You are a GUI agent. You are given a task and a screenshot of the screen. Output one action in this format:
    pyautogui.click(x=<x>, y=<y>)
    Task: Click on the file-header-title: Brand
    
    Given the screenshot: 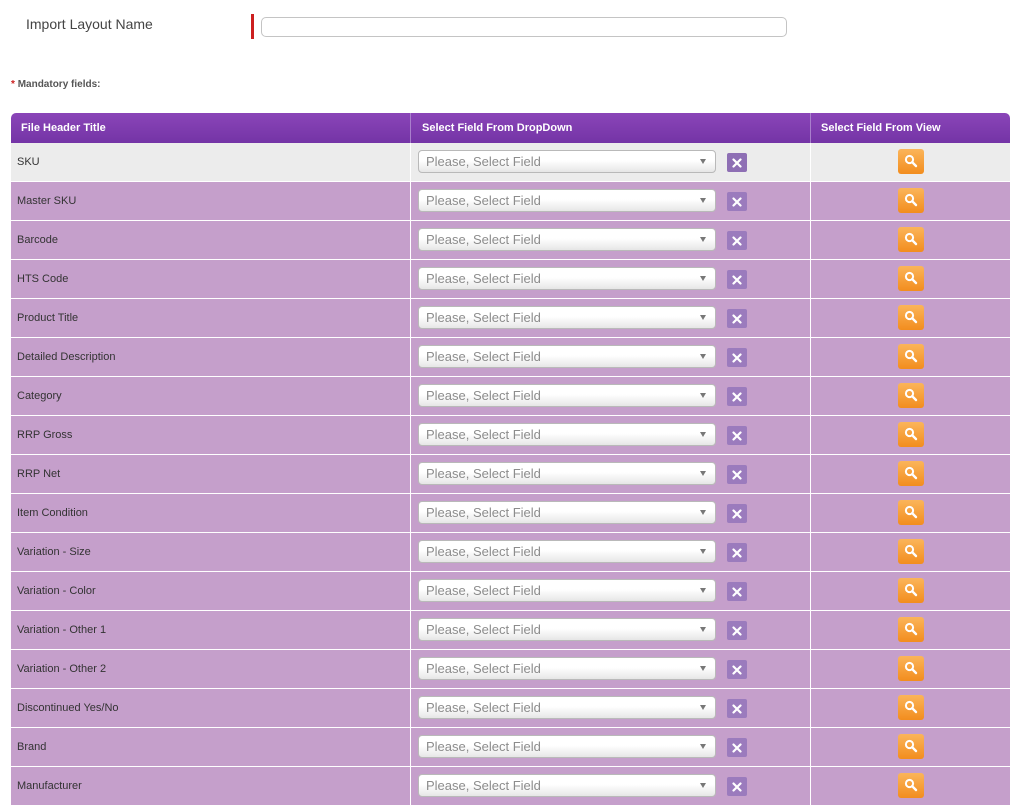 What is the action you would take?
    pyautogui.click(x=32, y=747)
    